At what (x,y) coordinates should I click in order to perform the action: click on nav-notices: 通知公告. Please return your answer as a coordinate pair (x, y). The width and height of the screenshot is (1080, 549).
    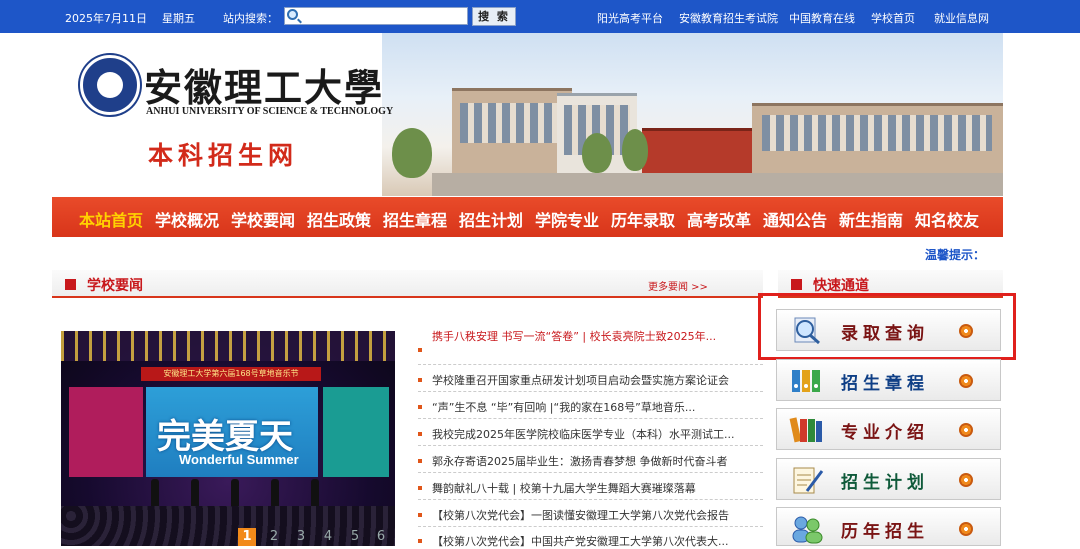
    Looking at the image, I should click on (795, 219).